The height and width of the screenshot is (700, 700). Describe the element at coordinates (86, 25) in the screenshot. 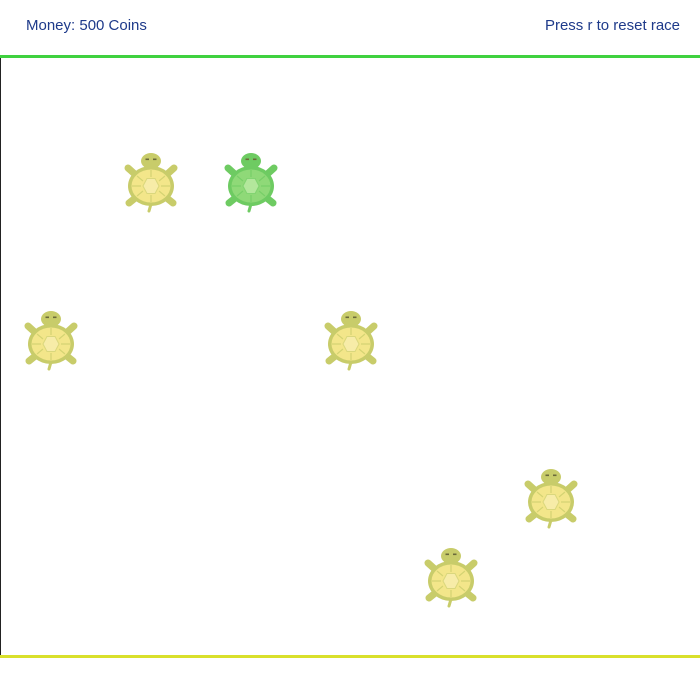

I see `money-label: Money: 500 Coins` at that location.